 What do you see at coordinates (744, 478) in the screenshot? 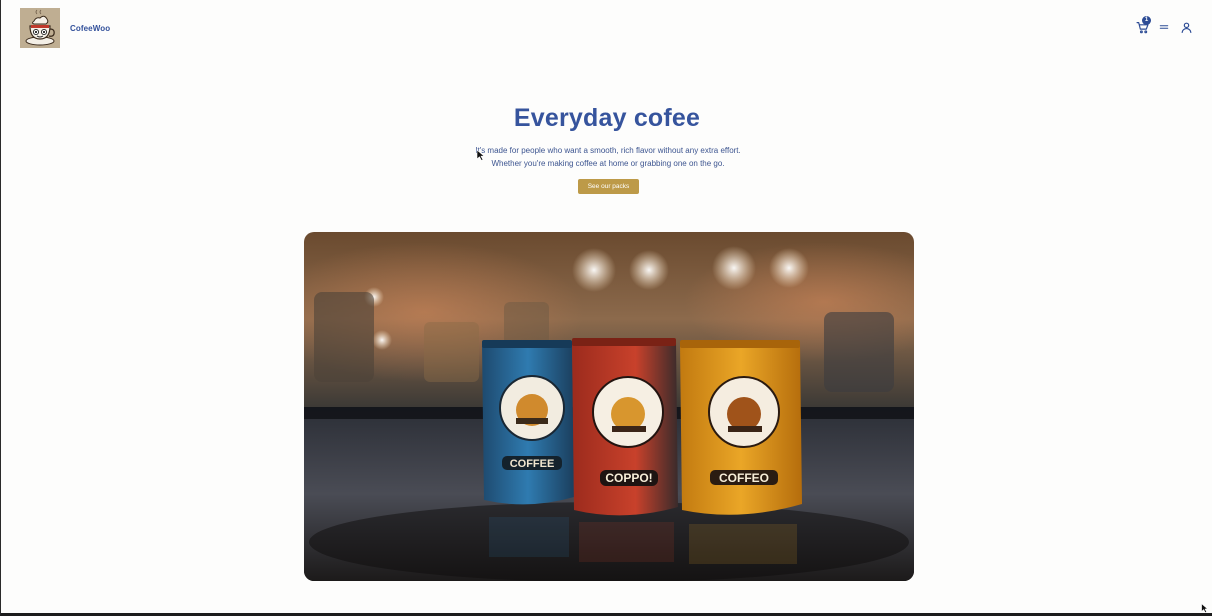
I see `yellow-bag-label: COFFEO` at bounding box center [744, 478].